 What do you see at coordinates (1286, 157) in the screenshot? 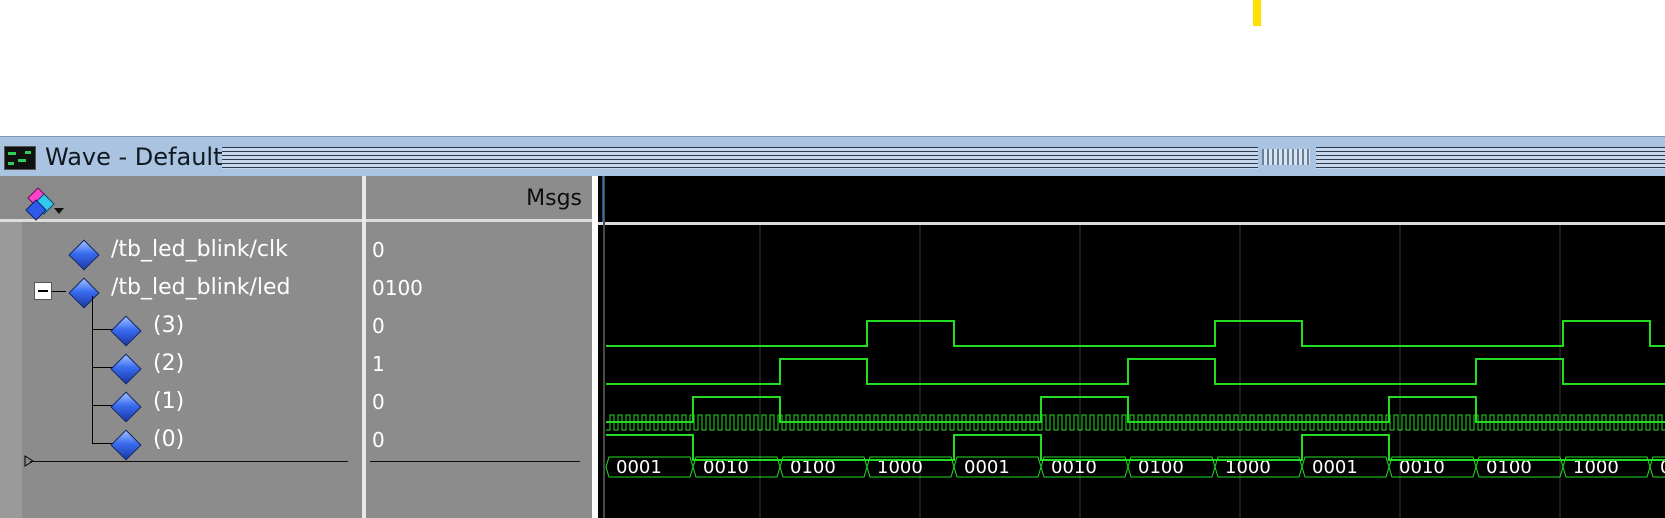
I see `drag-handle` at bounding box center [1286, 157].